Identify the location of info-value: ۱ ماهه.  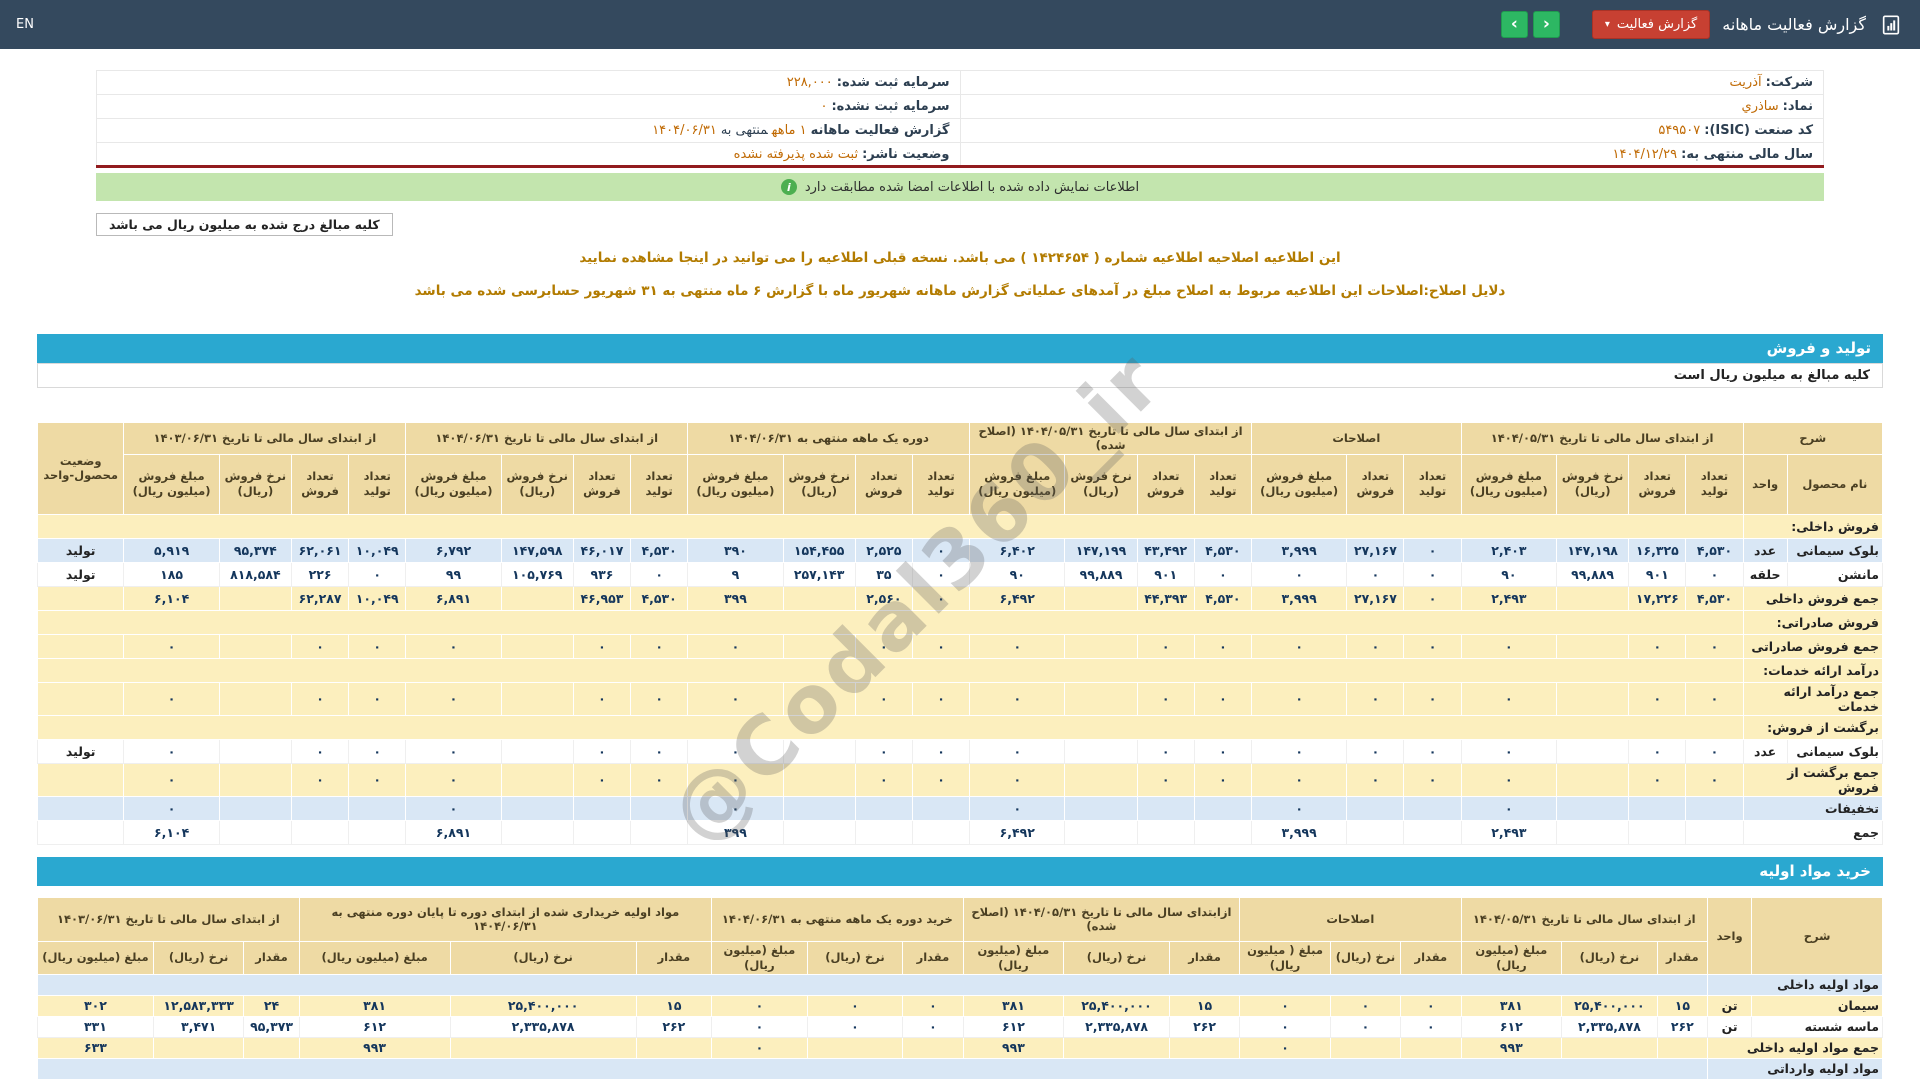
(789, 130).